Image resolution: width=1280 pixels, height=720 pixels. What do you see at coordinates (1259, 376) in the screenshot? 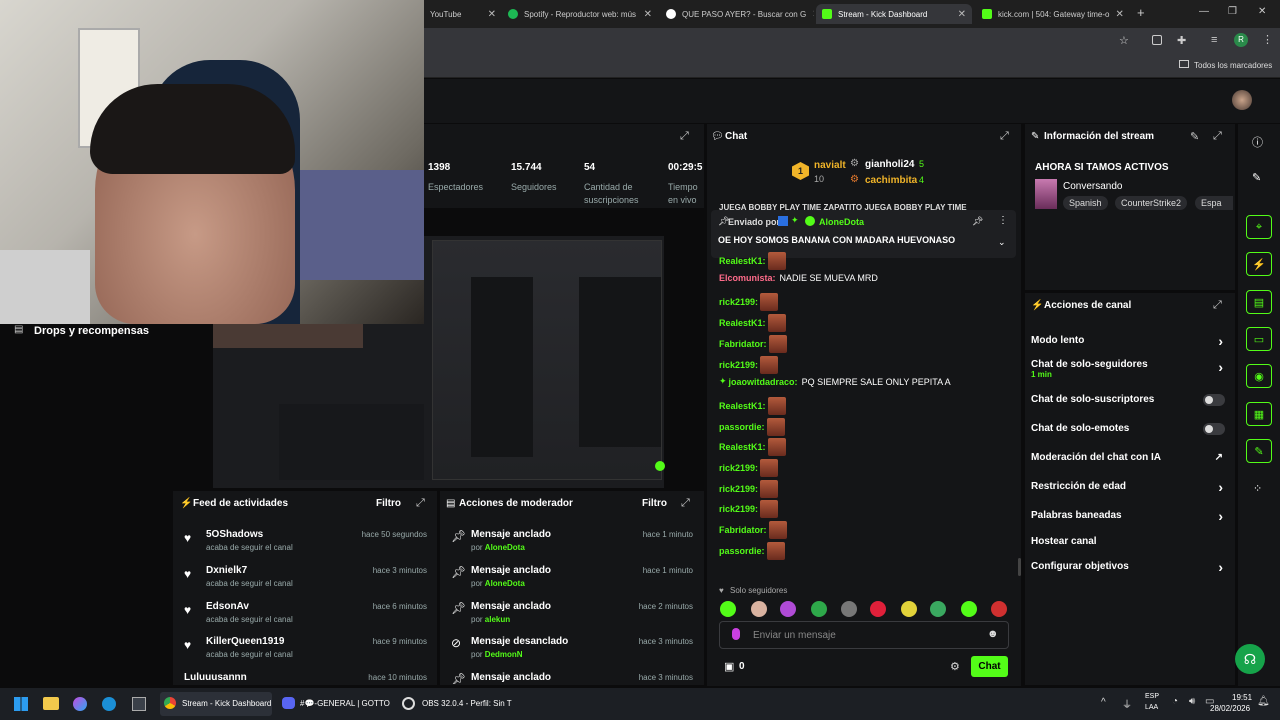
I see `broadcast-icon: ◉` at bounding box center [1259, 376].